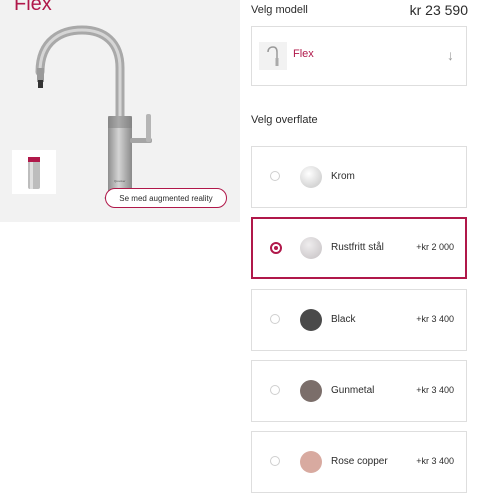  I want to click on model-thumbnail, so click(273, 56).